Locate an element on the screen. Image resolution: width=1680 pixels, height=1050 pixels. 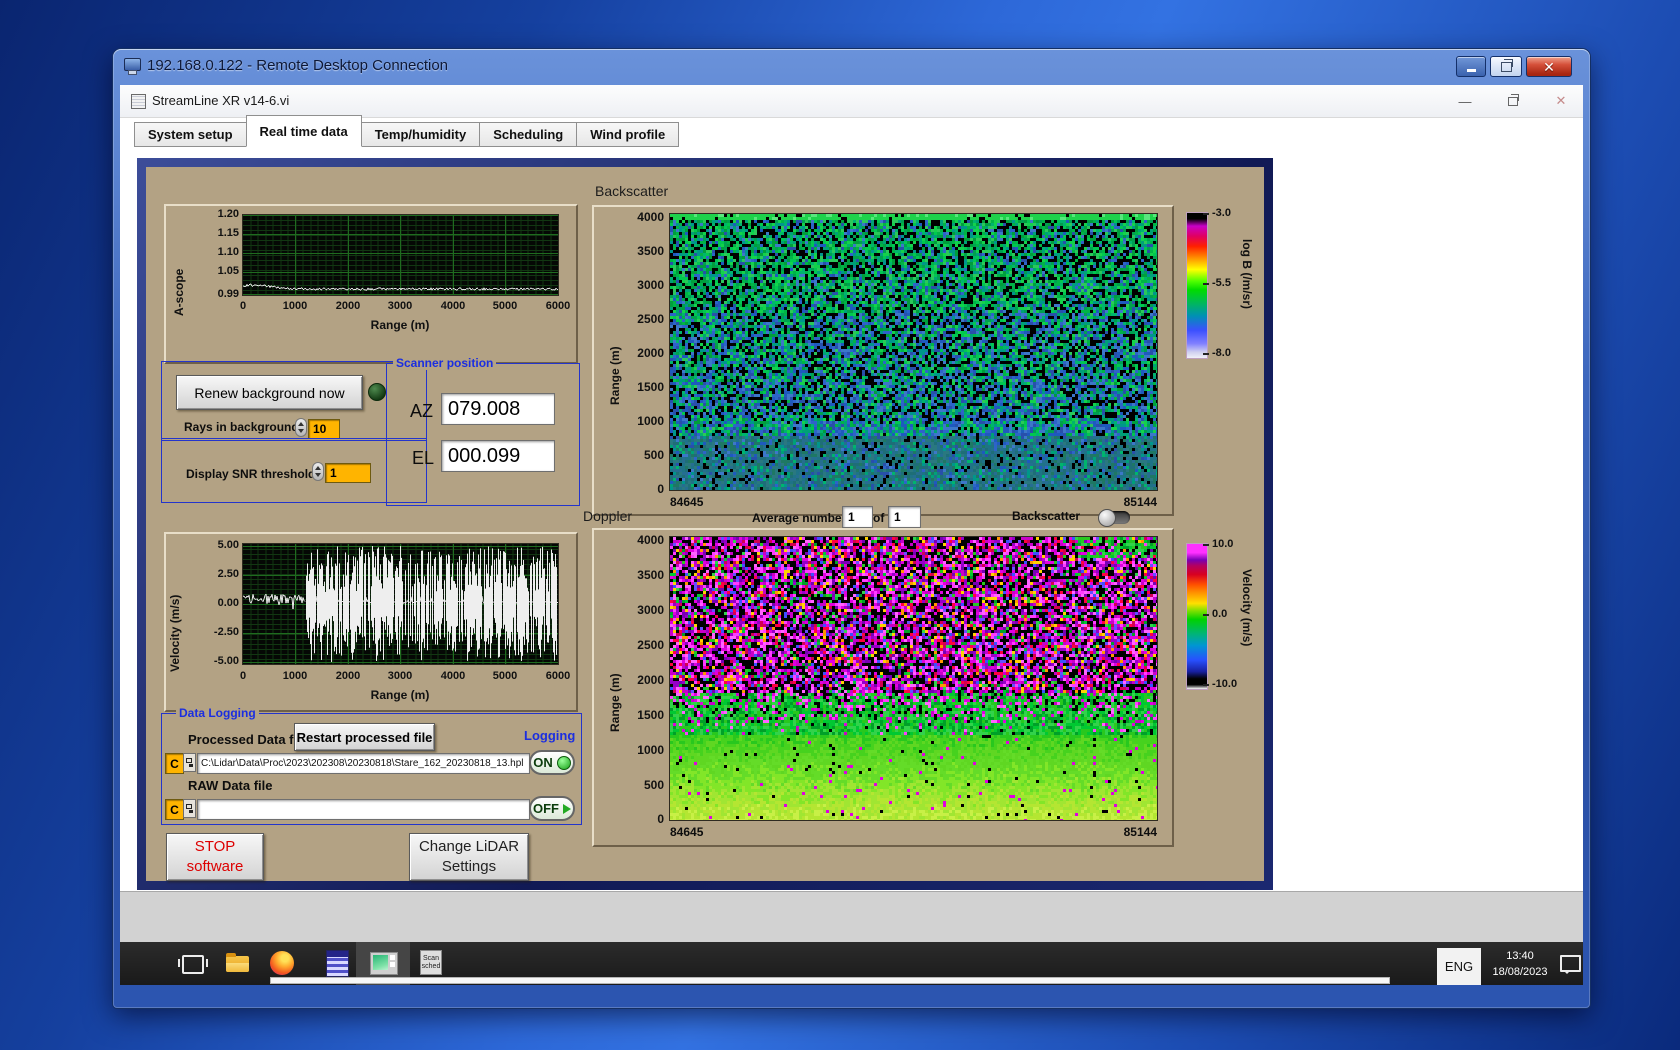
restore-icon is located at coordinates (1513, 99).